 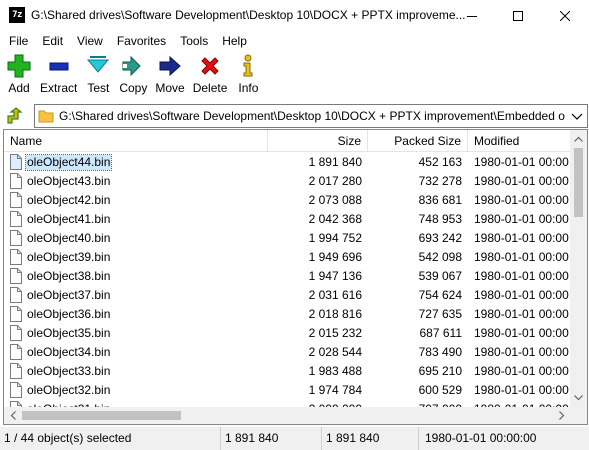 What do you see at coordinates (18, 41) in the screenshot?
I see `menu-file: File` at bounding box center [18, 41].